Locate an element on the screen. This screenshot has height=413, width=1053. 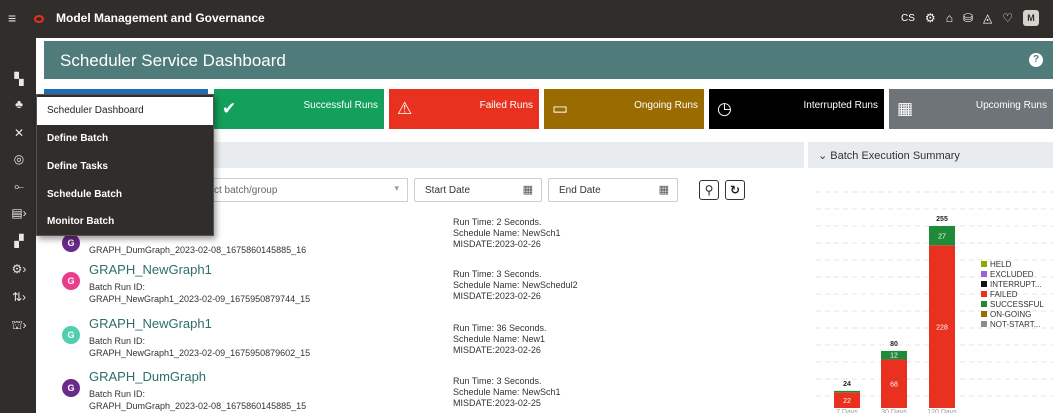
runs-section-bar is located at coordinates (508, 155).